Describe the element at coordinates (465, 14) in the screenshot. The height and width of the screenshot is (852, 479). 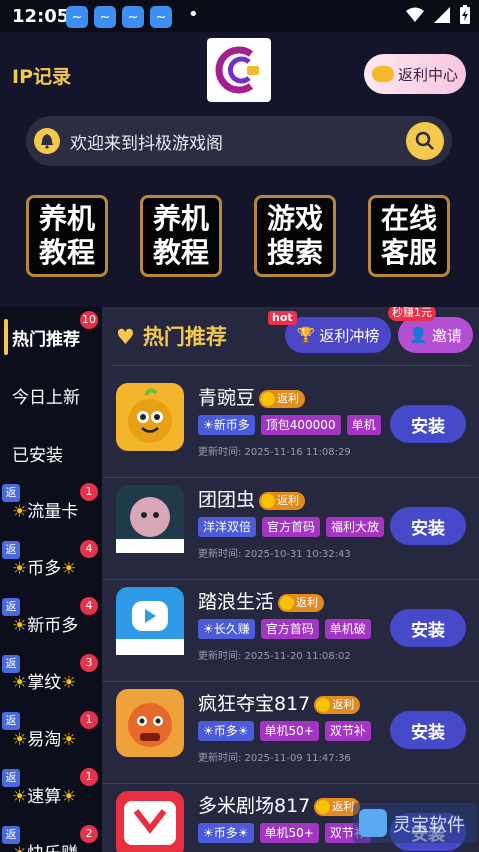
I see `battery-charging-icon` at that location.